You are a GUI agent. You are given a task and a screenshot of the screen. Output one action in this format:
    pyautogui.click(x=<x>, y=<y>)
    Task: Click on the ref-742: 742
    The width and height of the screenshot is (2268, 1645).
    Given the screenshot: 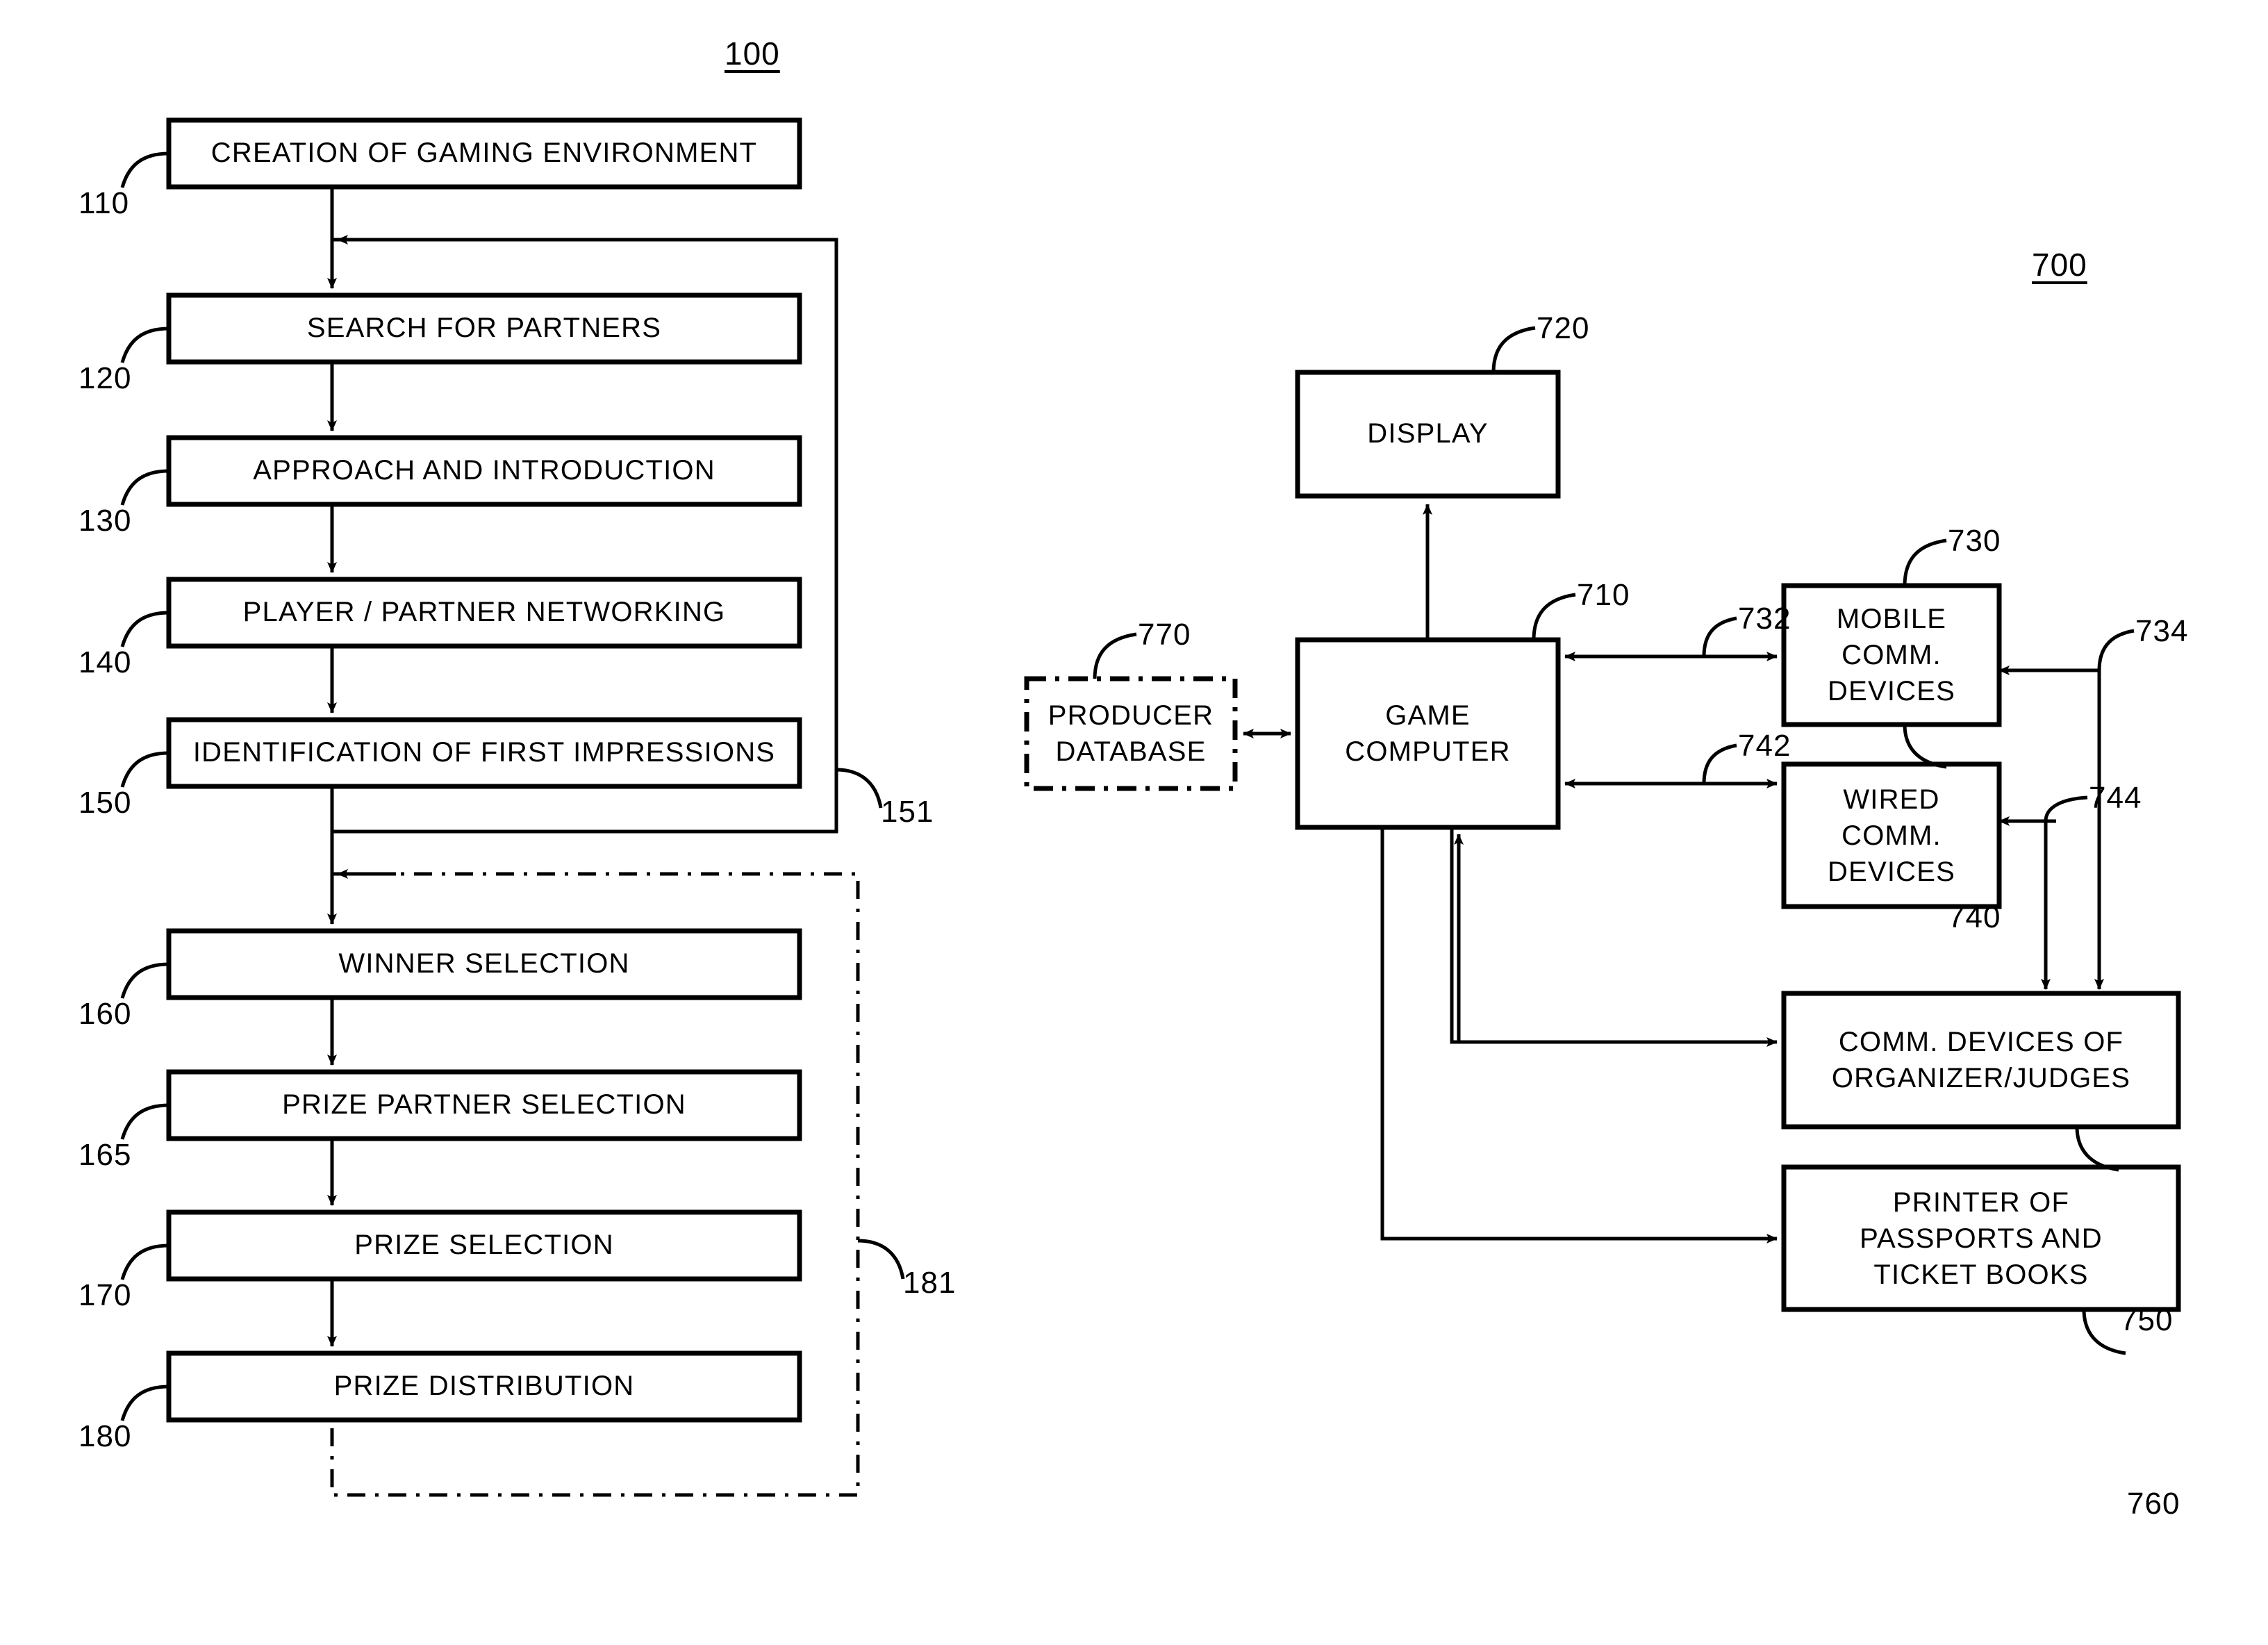 What is the action you would take?
    pyautogui.click(x=1764, y=746)
    